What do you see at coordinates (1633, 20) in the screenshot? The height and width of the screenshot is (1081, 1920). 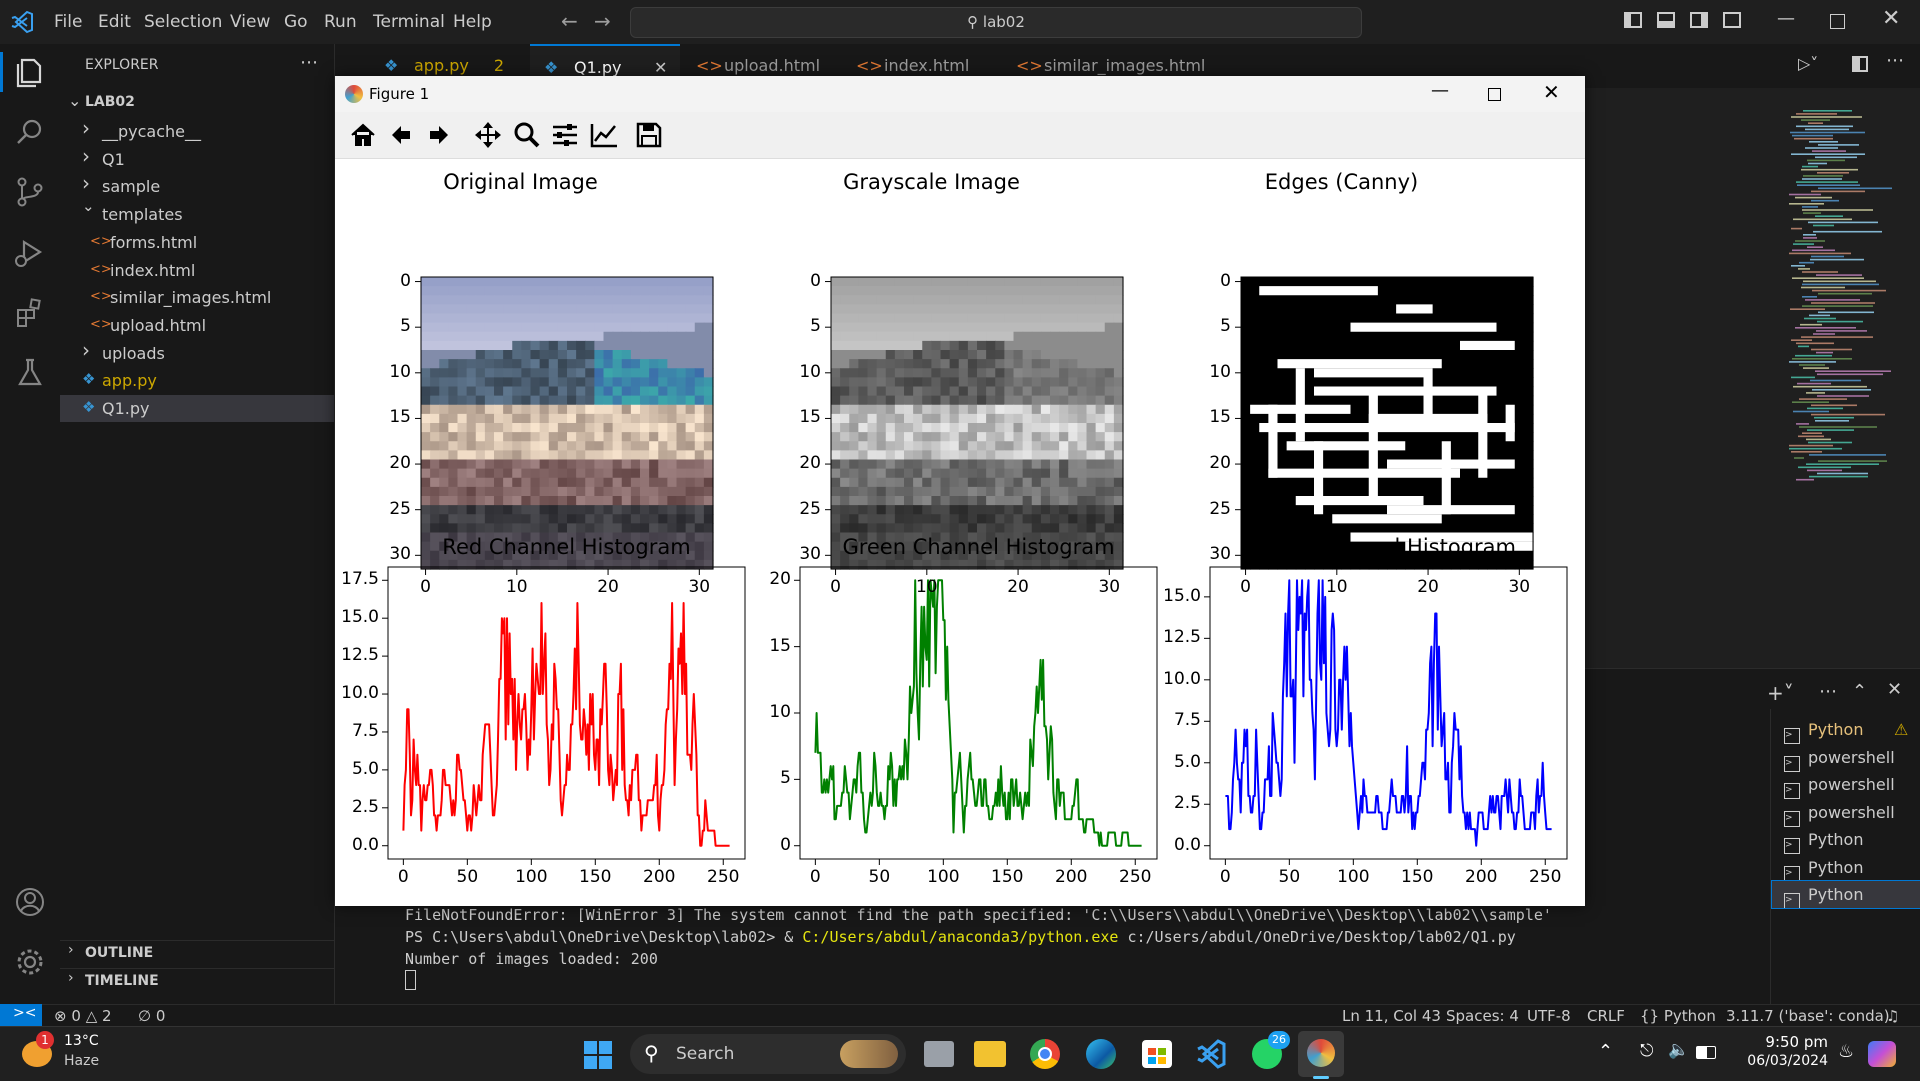 I see `toggle-primary-sidebar-icon` at bounding box center [1633, 20].